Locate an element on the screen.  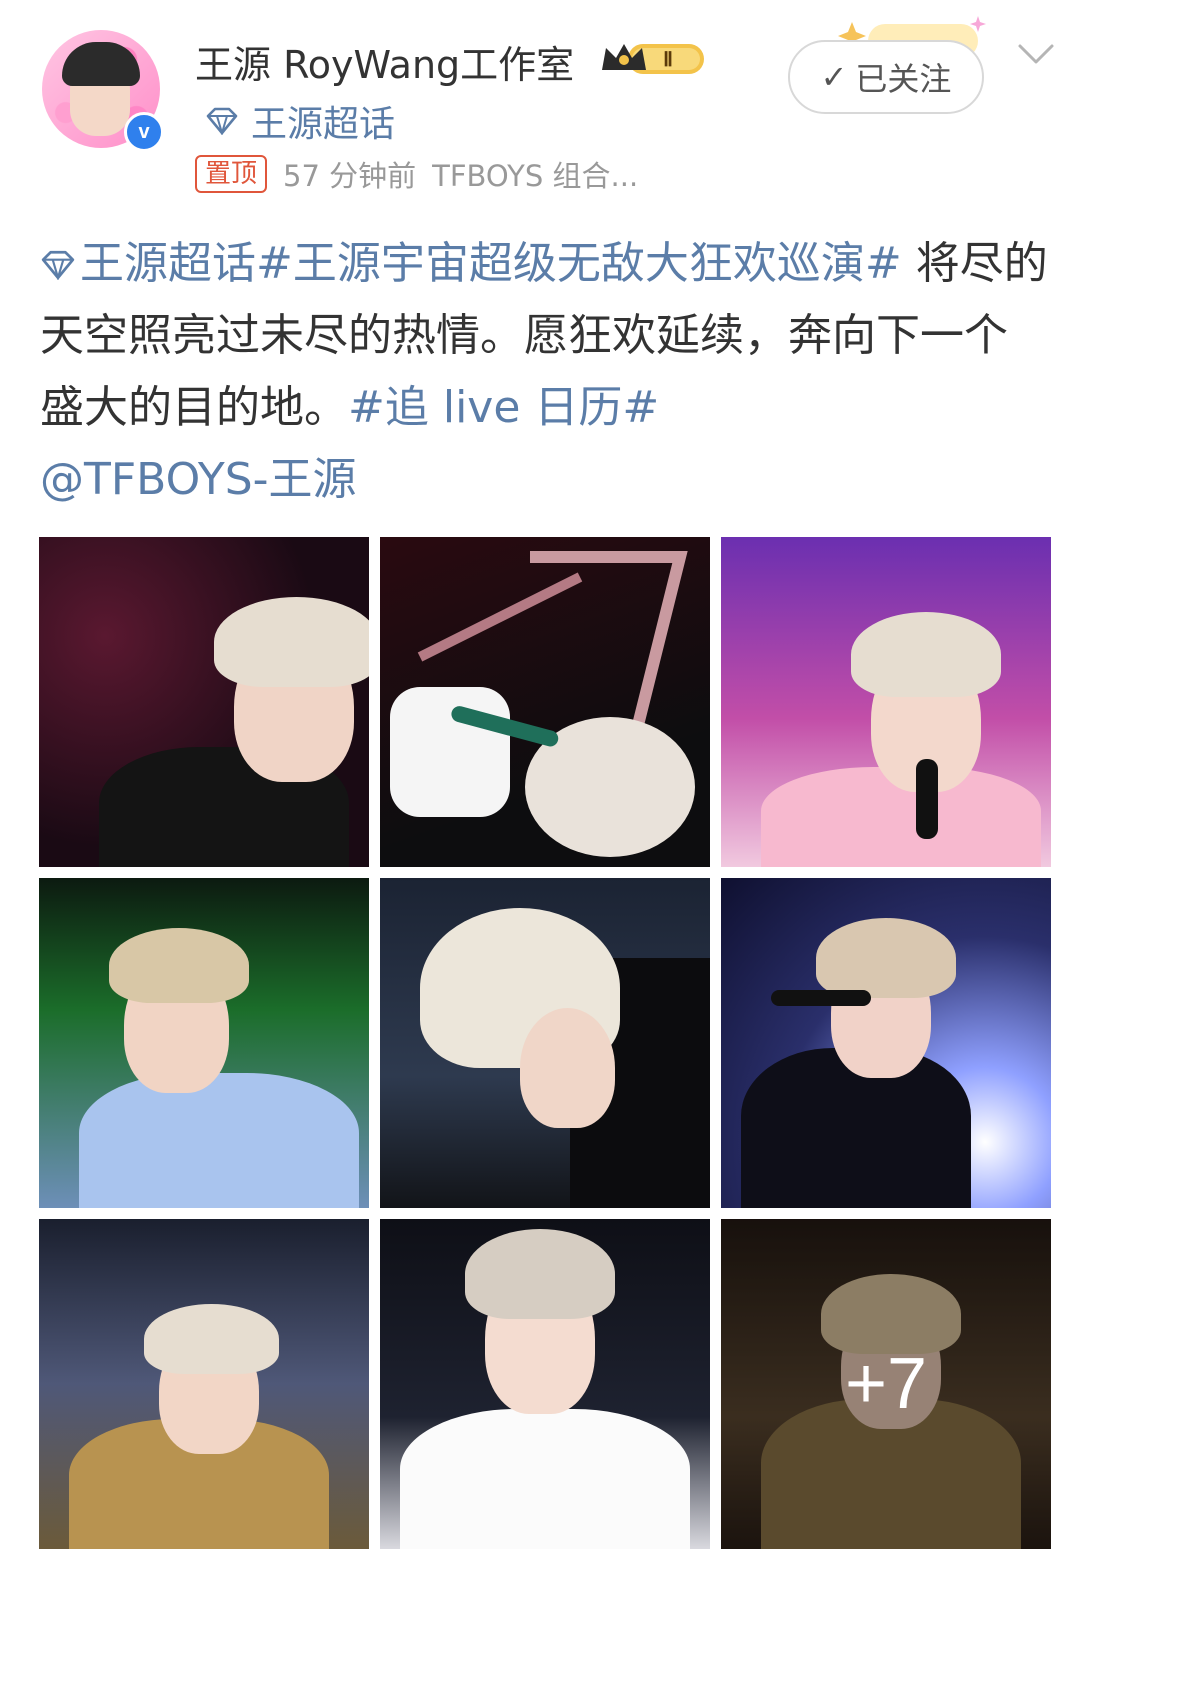
avatar-hair is located at coordinates (101, 64).